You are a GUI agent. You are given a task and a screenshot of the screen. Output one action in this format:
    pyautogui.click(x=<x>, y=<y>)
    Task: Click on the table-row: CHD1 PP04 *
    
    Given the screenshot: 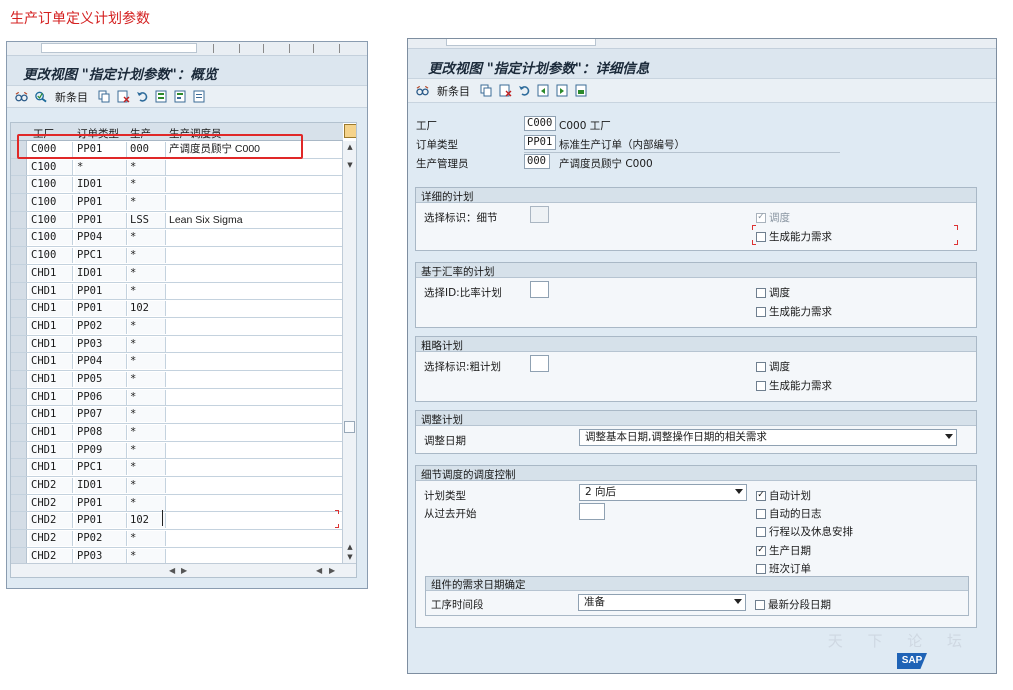 What is the action you would take?
    pyautogui.click(x=177, y=362)
    